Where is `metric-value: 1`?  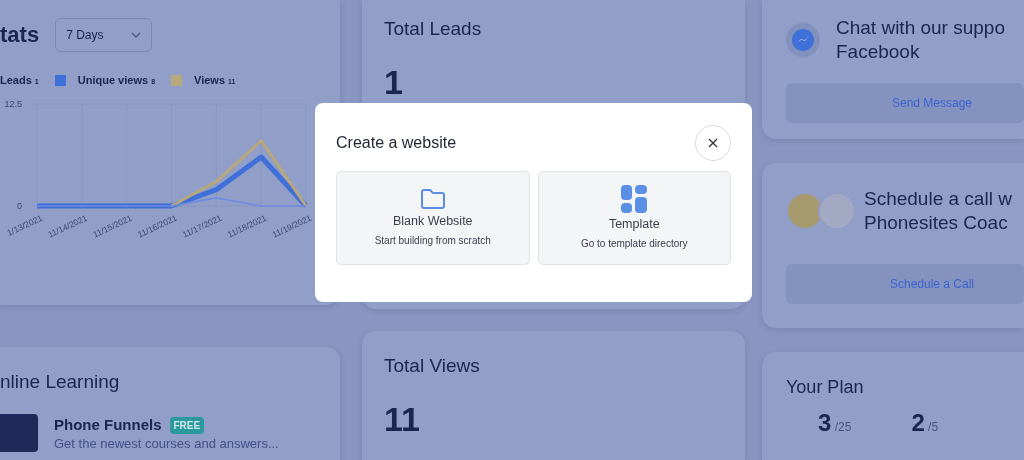 metric-value: 1 is located at coordinates (394, 81).